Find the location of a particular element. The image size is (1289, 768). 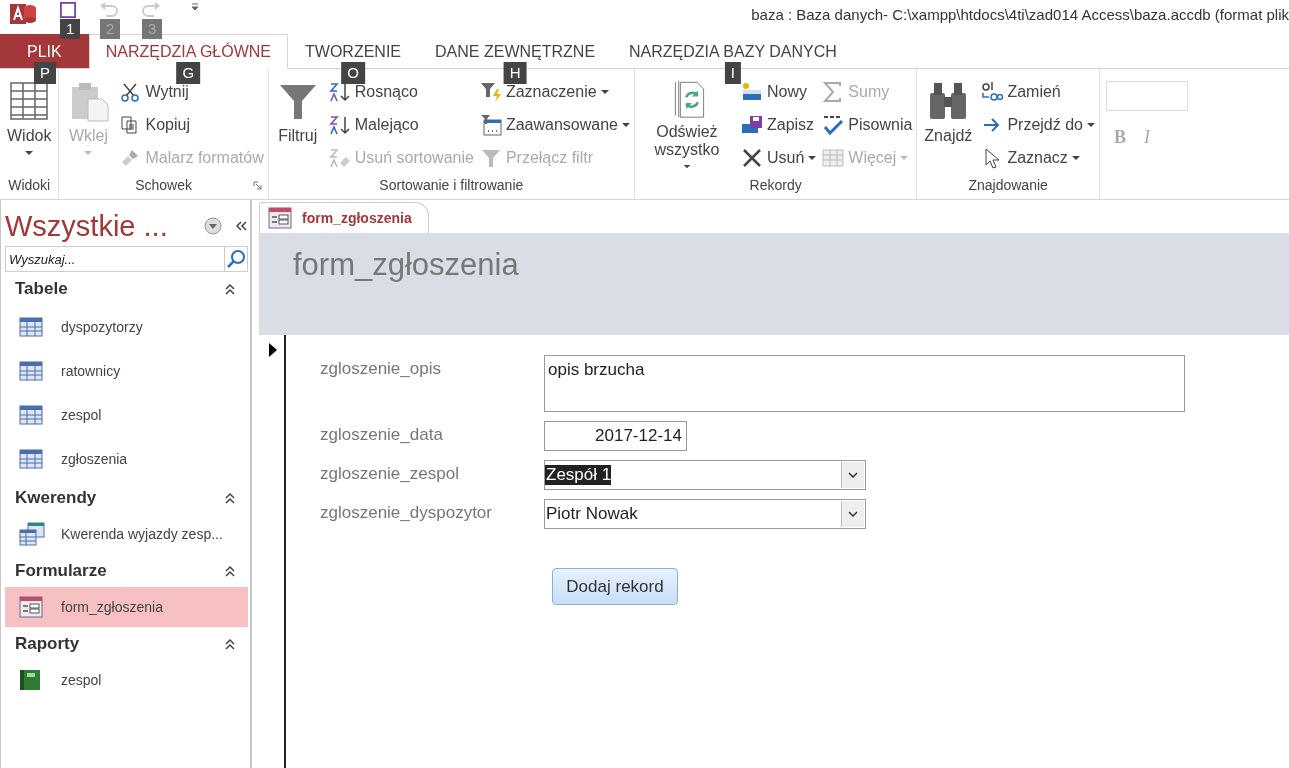

text-field: 2017-12-14 is located at coordinates (615, 436).